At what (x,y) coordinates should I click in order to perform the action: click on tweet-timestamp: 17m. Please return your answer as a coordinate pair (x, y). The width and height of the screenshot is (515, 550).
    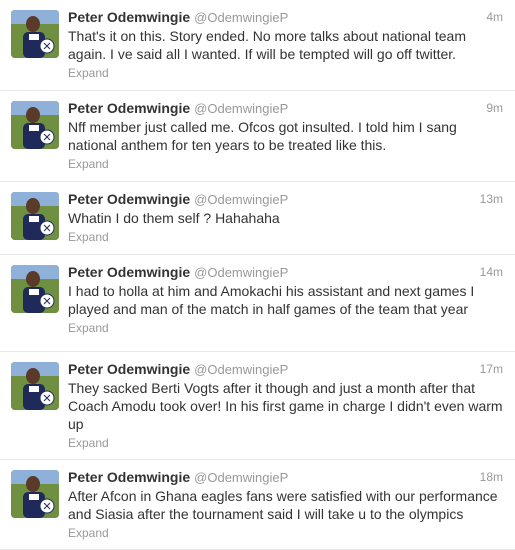
    Looking at the image, I should click on (491, 369).